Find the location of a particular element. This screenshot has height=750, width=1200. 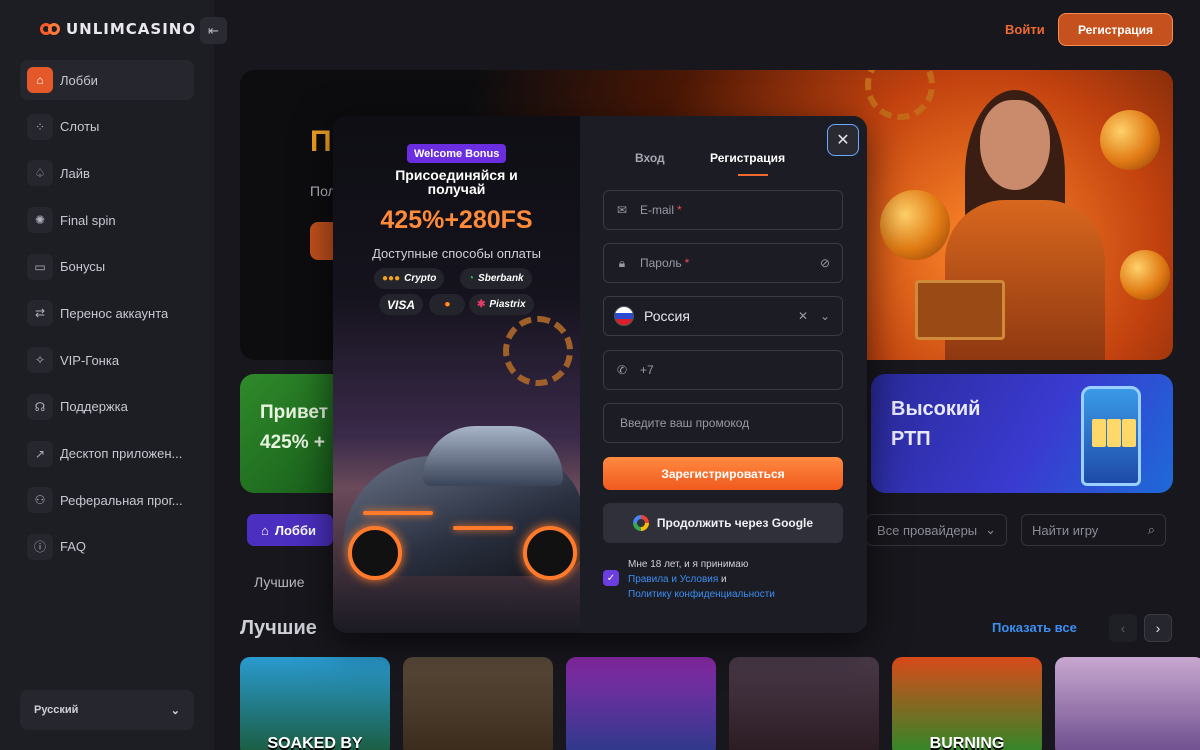

collapse-sidebar-button: ⇤ is located at coordinates (213, 30).